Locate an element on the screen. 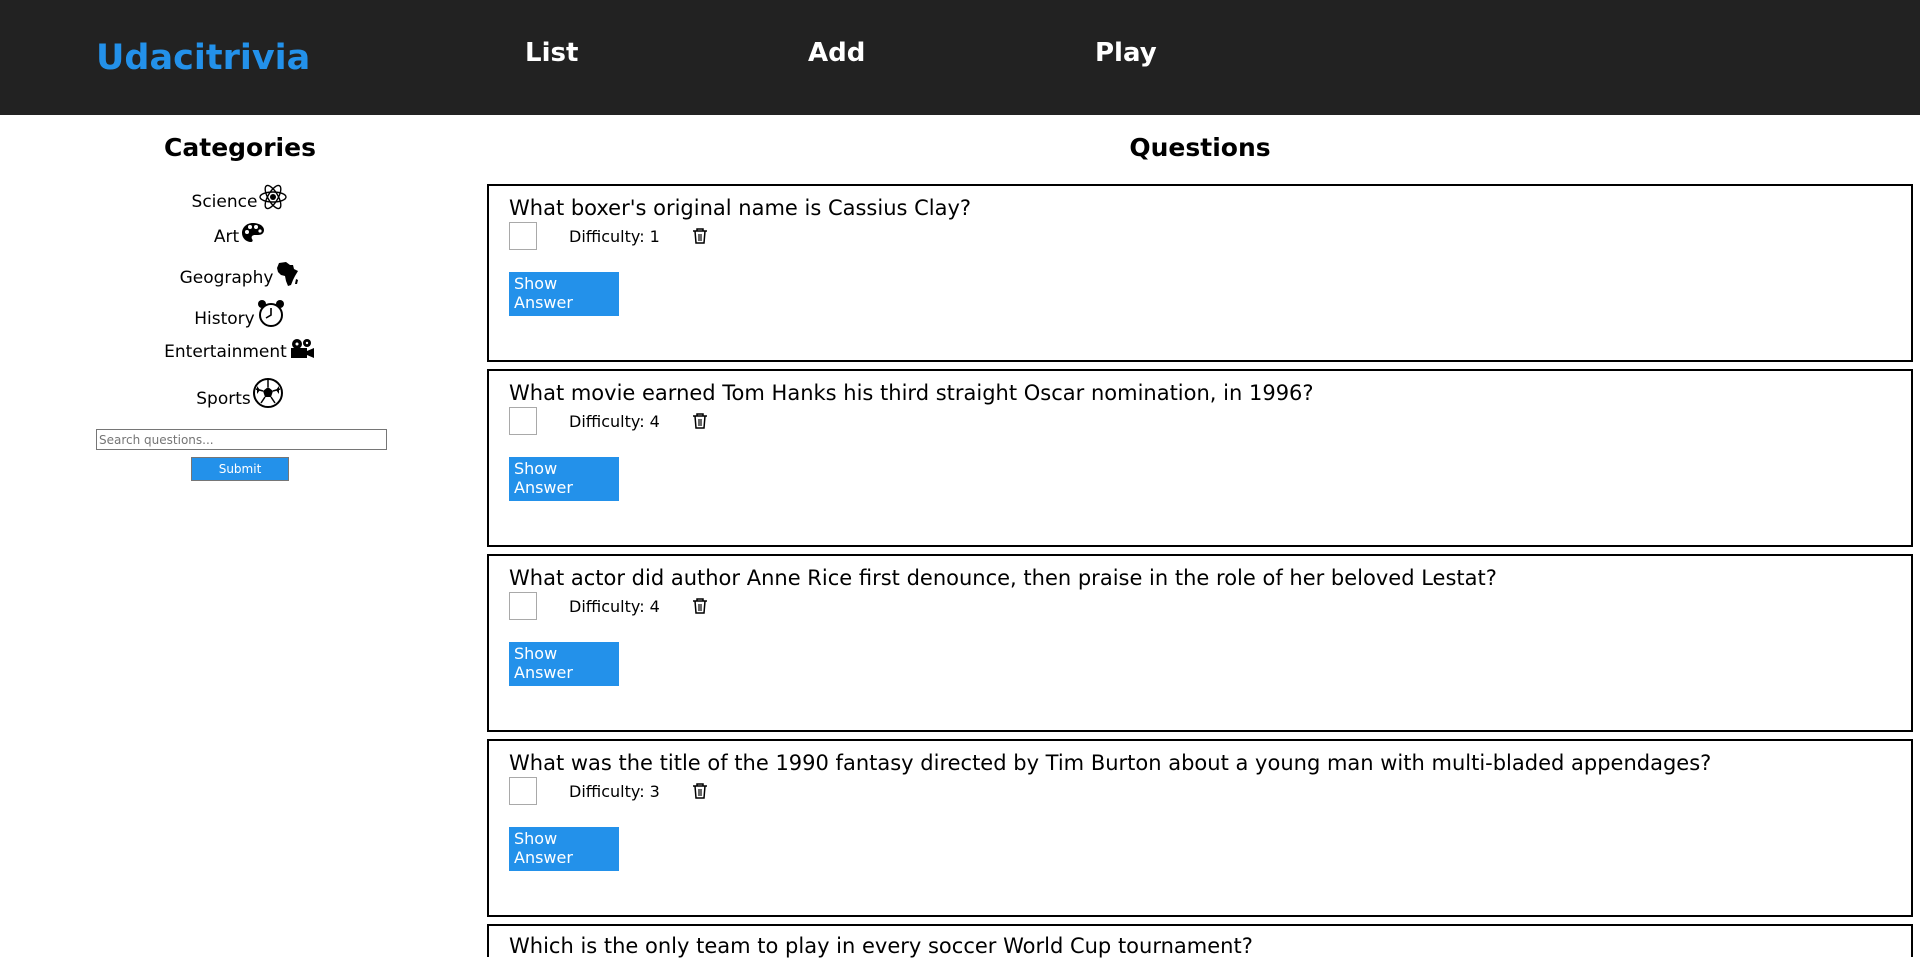  submit-button: Submit is located at coordinates (240, 469).